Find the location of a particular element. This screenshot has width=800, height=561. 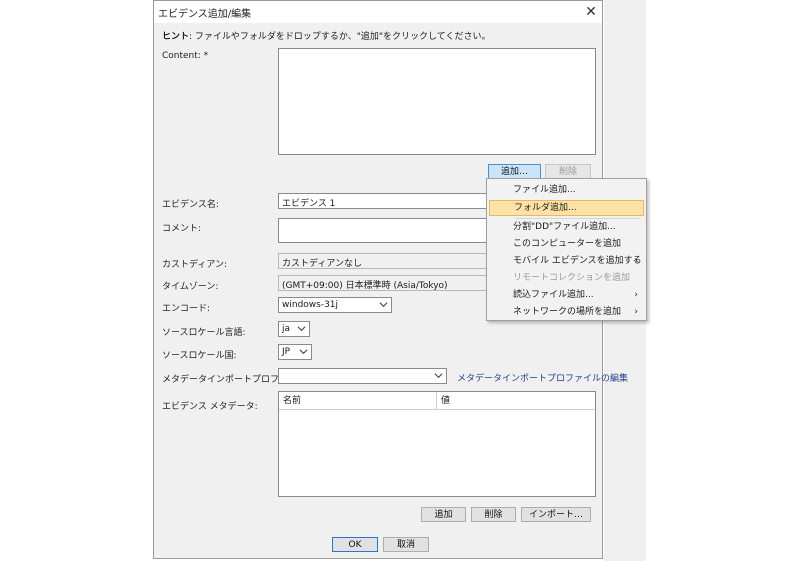

menu-item-label: このコンピューターを追加 is located at coordinates (567, 244).